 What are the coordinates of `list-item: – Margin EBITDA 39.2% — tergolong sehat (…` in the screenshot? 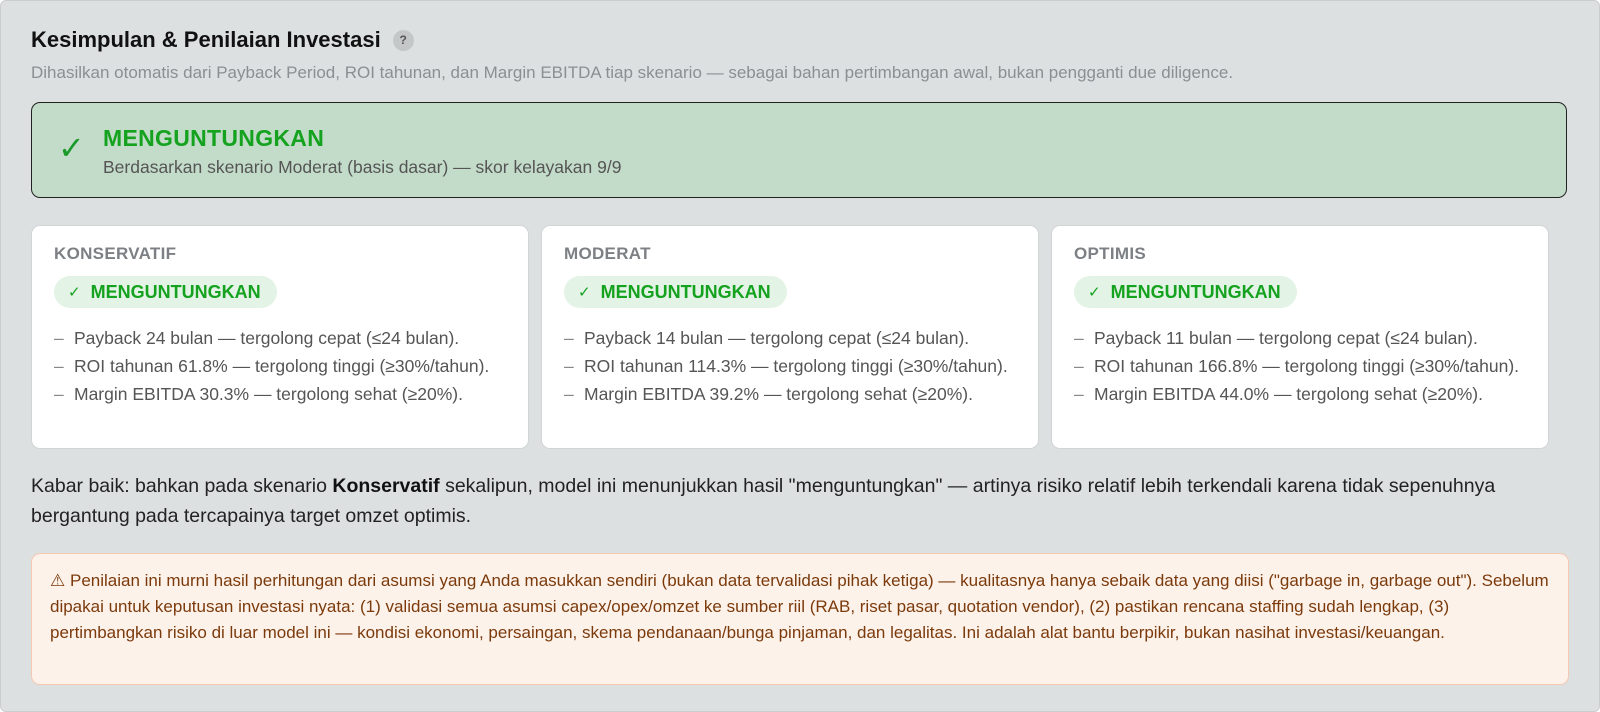 It's located at (790, 394).